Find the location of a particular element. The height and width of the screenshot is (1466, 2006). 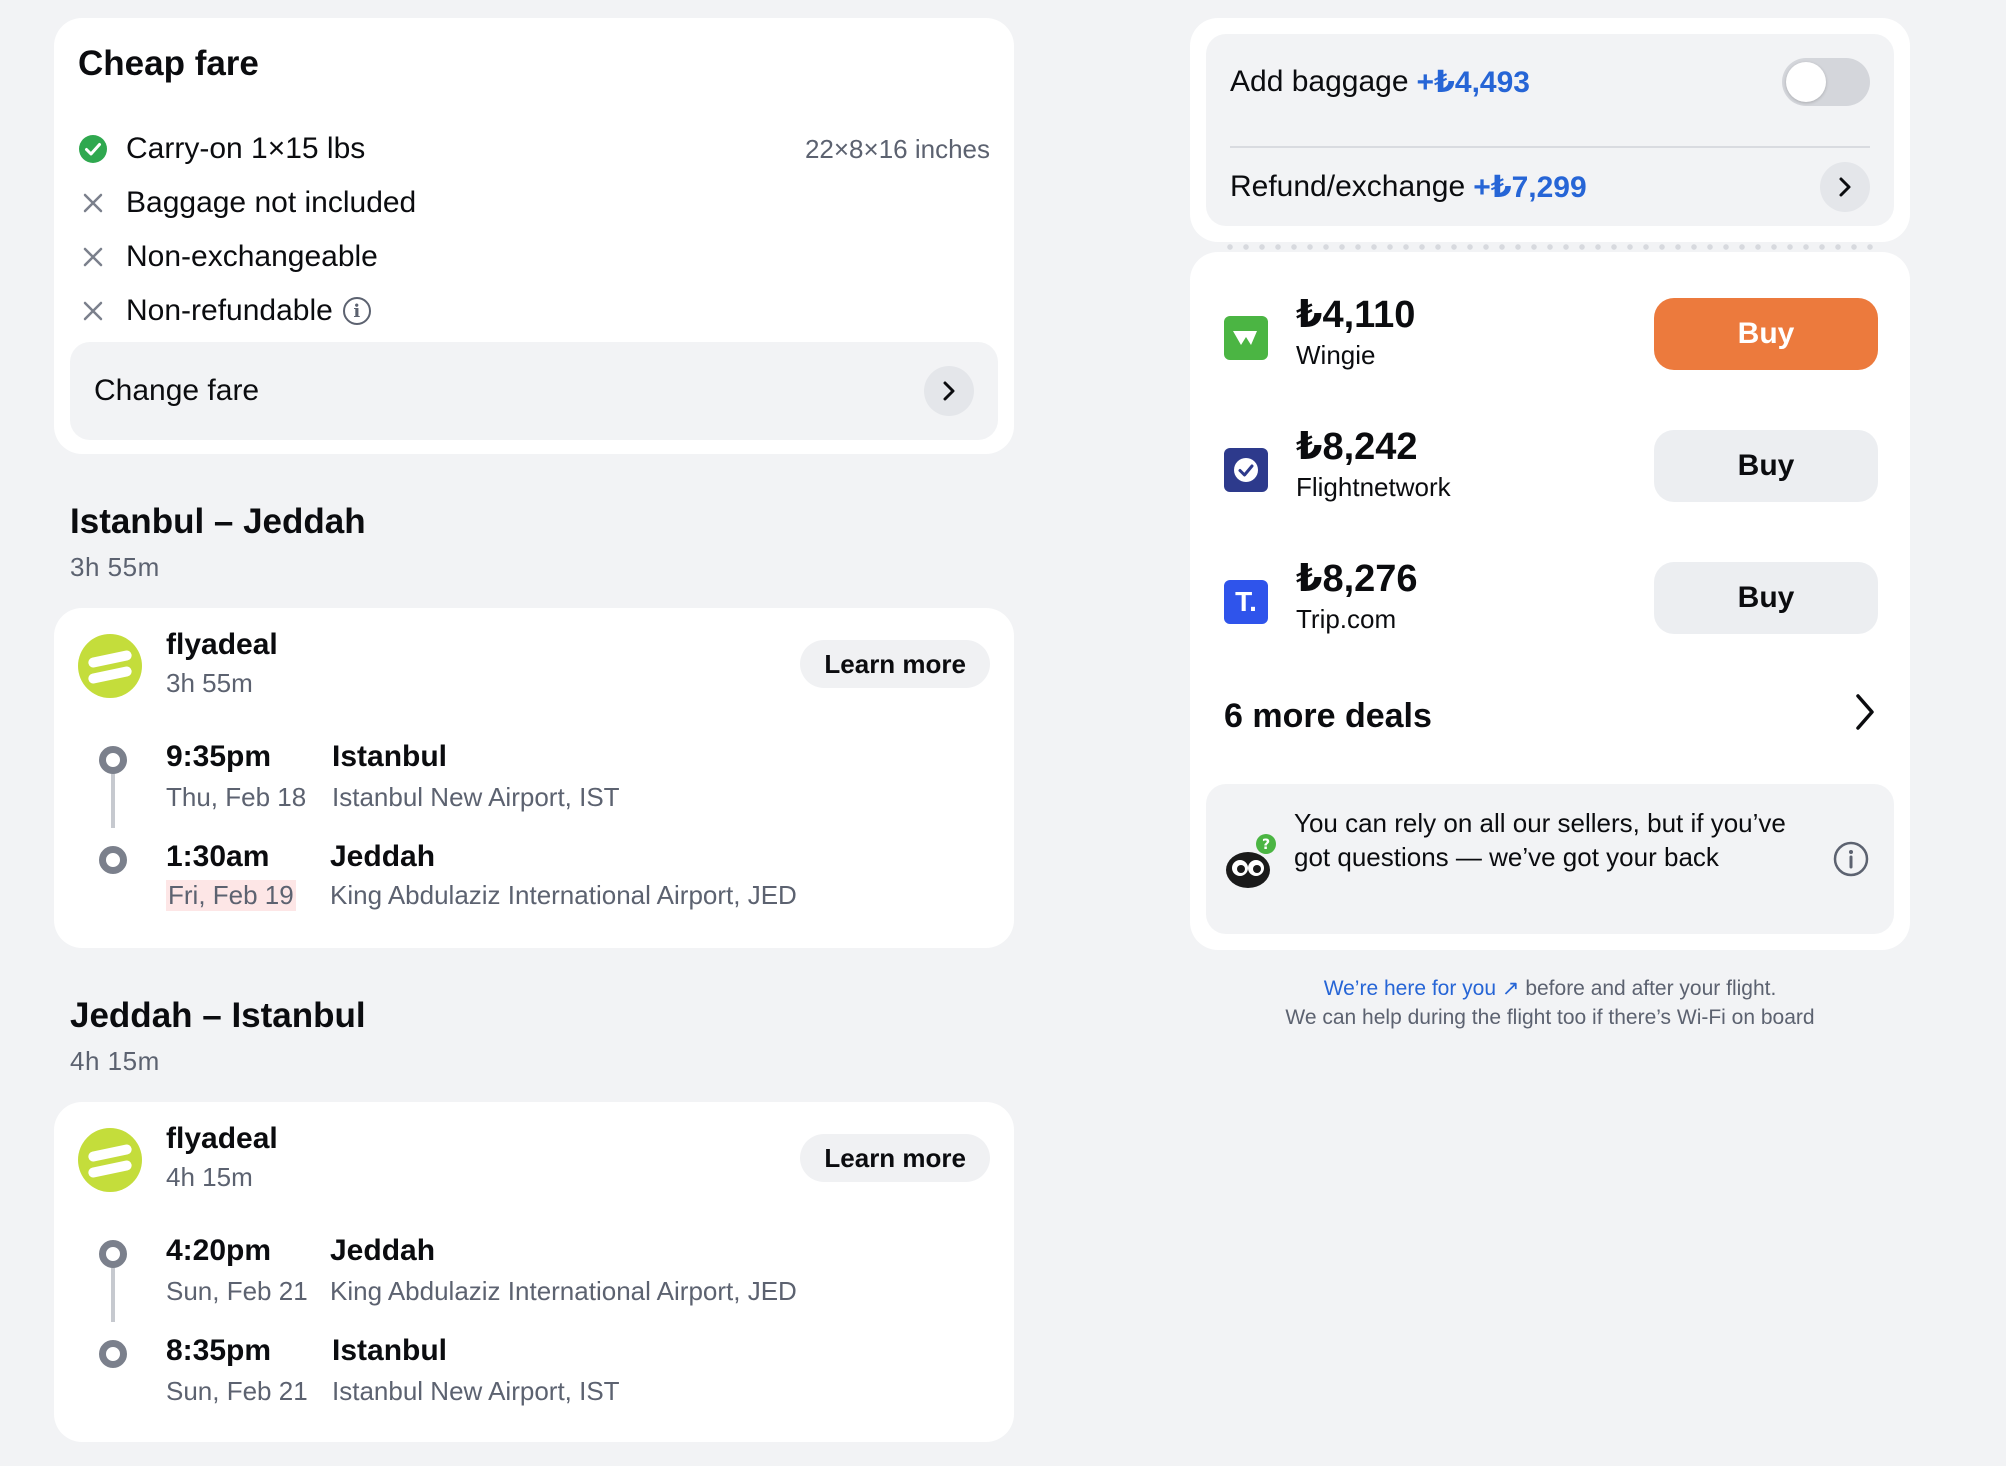

help-line-1: before and after your flight. is located at coordinates (1648, 988).